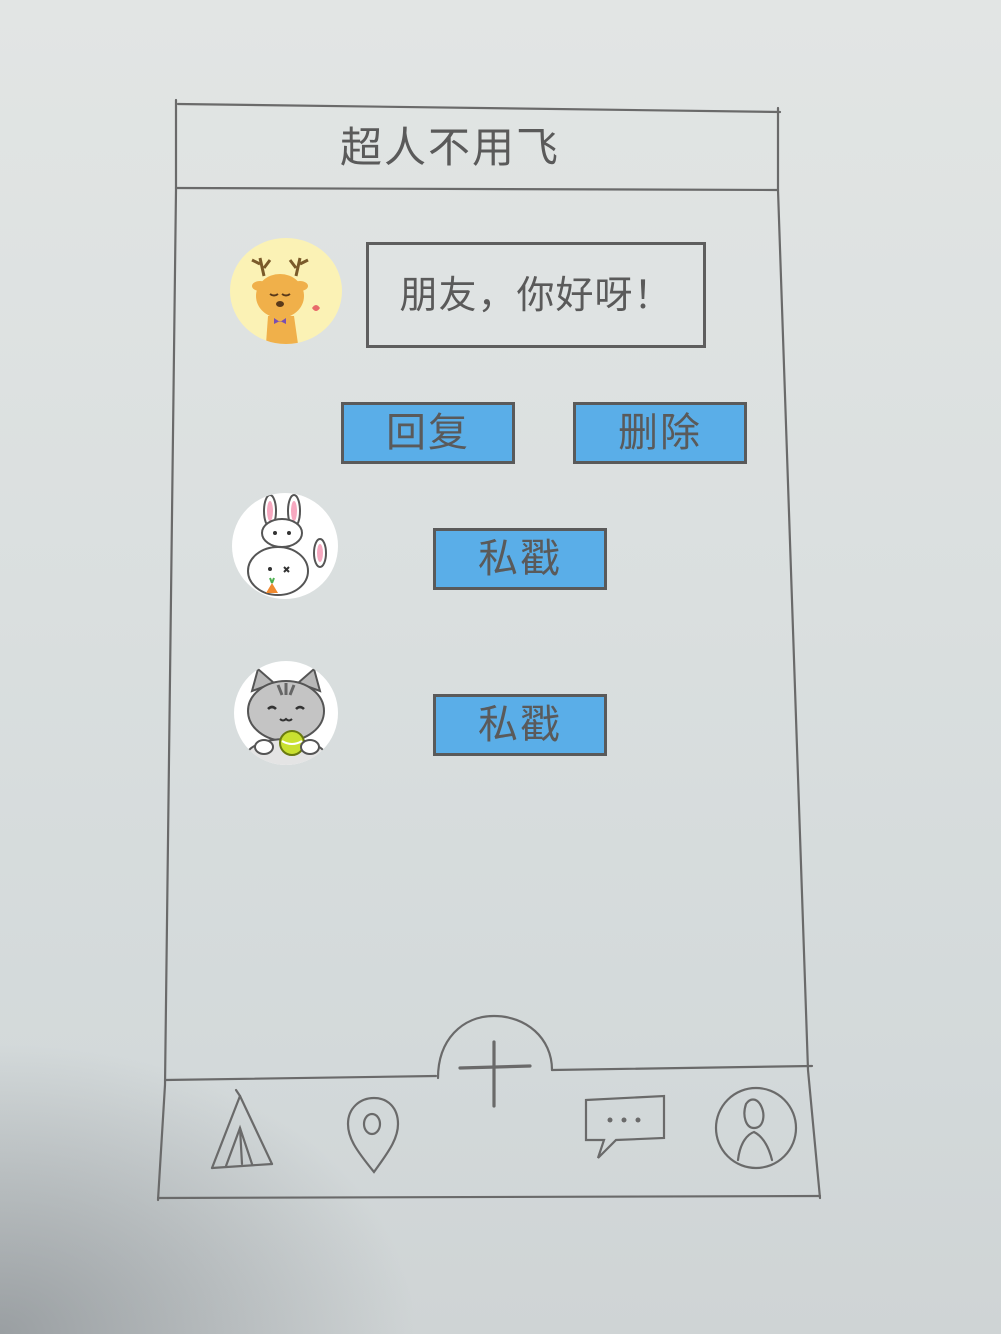  Describe the element at coordinates (757, 1129) in the screenshot. I see `profile-icon` at that location.